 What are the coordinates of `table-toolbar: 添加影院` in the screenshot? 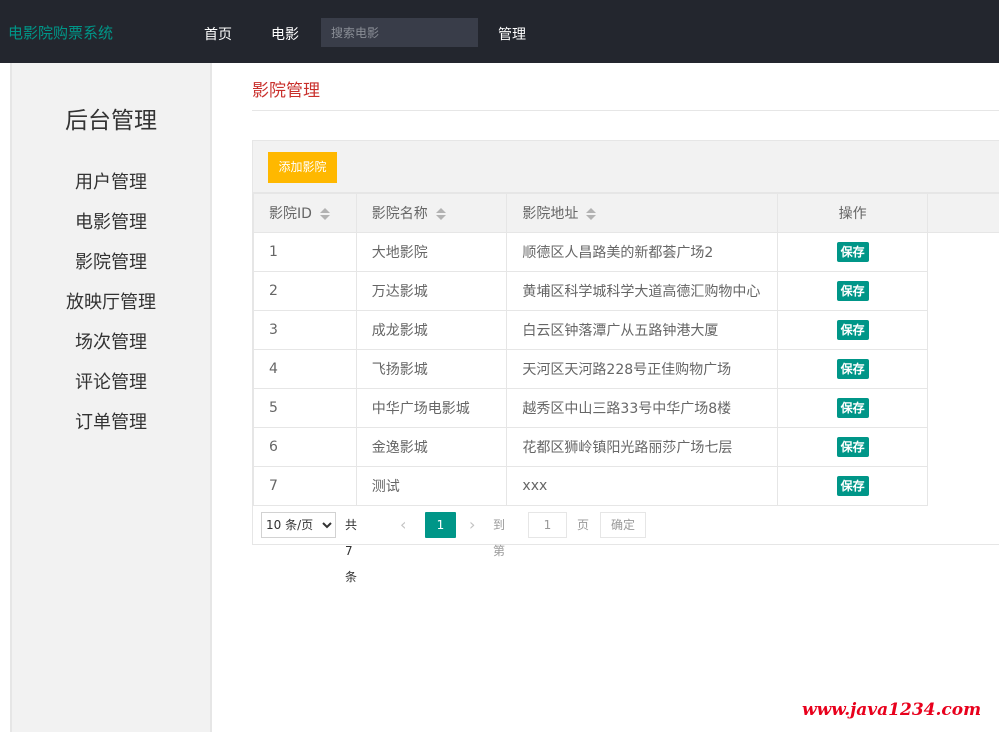 It's located at (626, 167).